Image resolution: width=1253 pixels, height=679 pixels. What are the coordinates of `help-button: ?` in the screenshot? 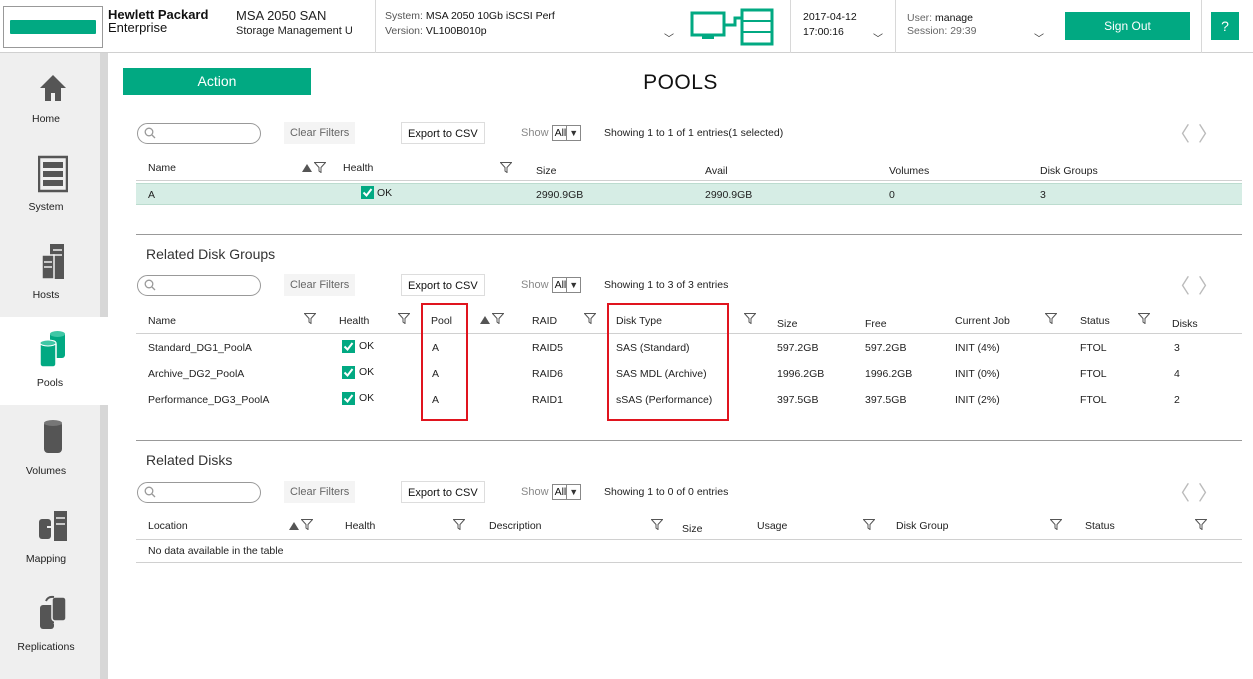 It's located at (1225, 26).